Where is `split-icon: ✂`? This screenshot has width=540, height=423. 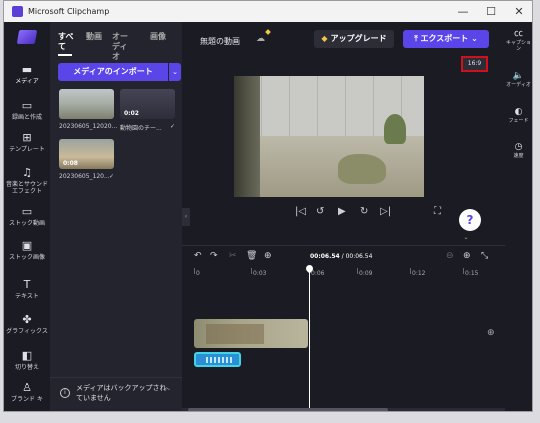
split-icon: ✂ is located at coordinates (233, 256).